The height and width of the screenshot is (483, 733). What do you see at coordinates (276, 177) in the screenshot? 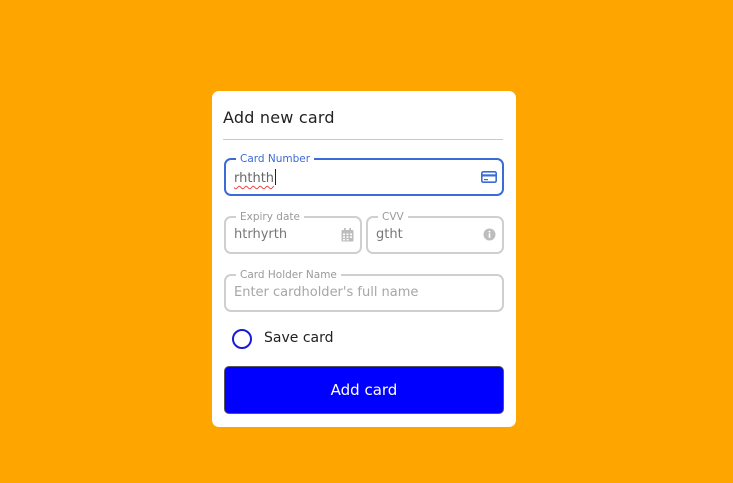
I see `text-caret` at bounding box center [276, 177].